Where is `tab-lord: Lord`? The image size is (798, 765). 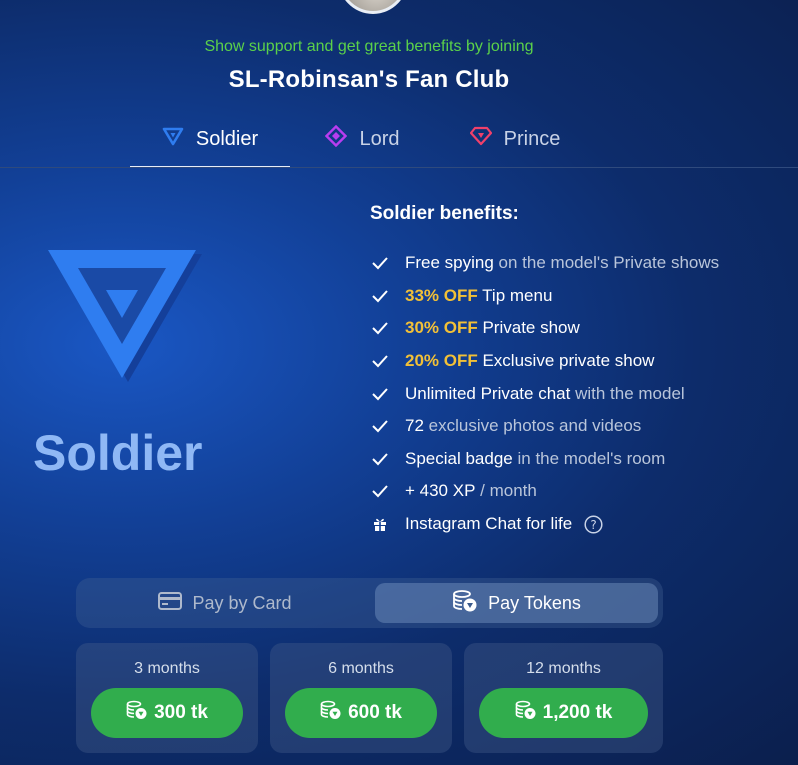
tab-lord: Lord is located at coordinates (362, 139).